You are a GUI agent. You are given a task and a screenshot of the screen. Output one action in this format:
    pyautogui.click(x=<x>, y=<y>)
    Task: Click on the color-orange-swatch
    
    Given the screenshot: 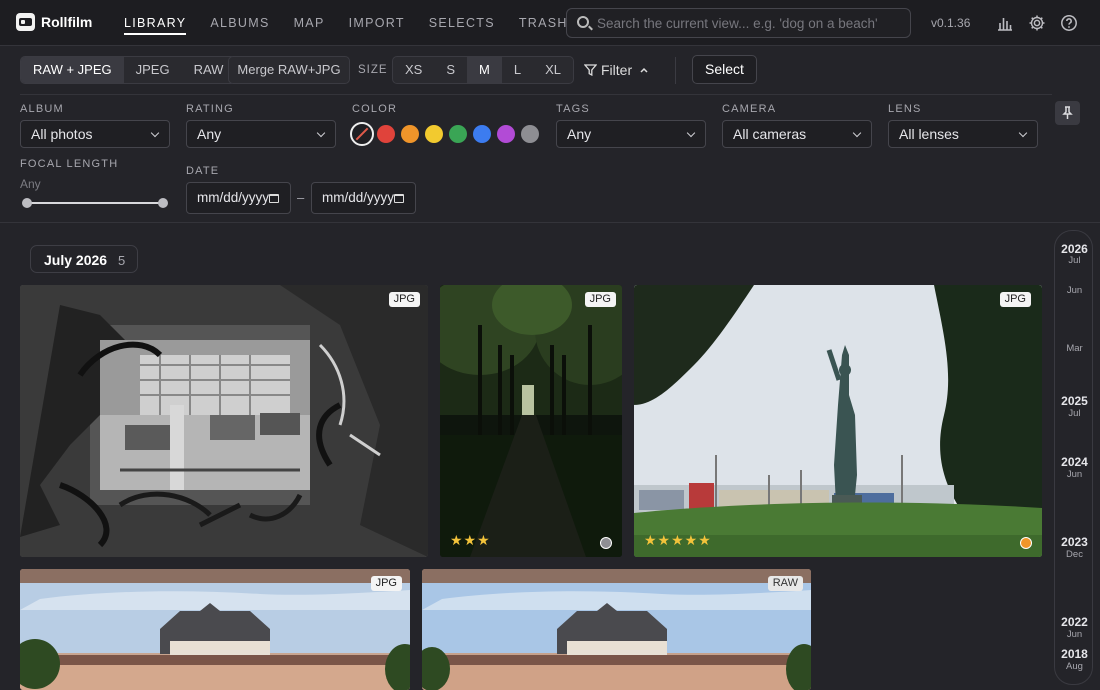 What is the action you would take?
    pyautogui.click(x=410, y=134)
    